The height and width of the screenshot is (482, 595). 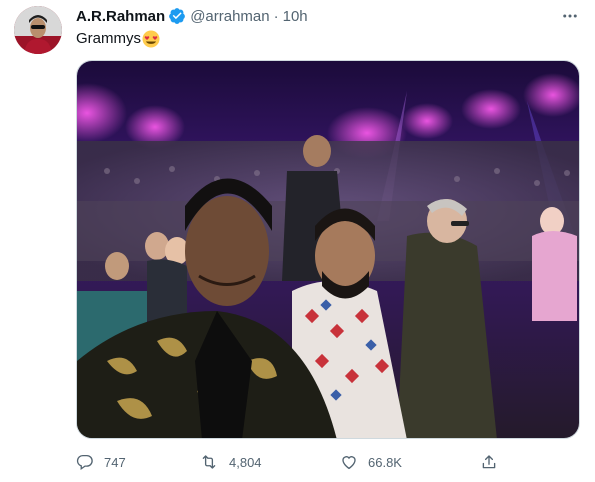 I want to click on like-button: 66.8K, so click(x=371, y=462).